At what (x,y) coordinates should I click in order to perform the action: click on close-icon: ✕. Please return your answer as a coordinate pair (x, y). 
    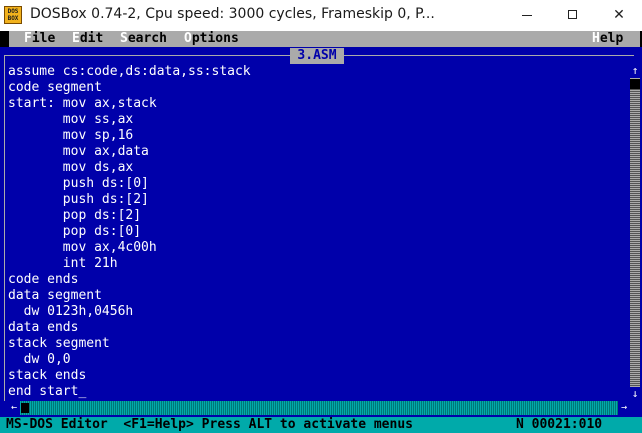
    Looking at the image, I should click on (619, 15).